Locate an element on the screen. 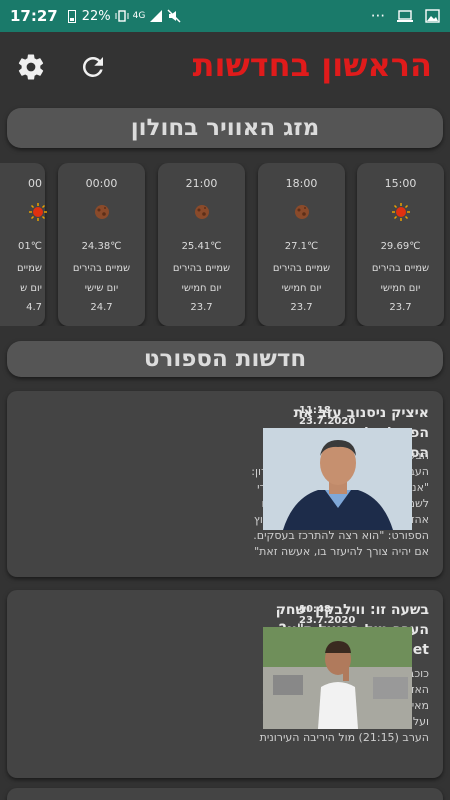 This screenshot has width=450, height=800. laptop-icon is located at coordinates (405, 16).